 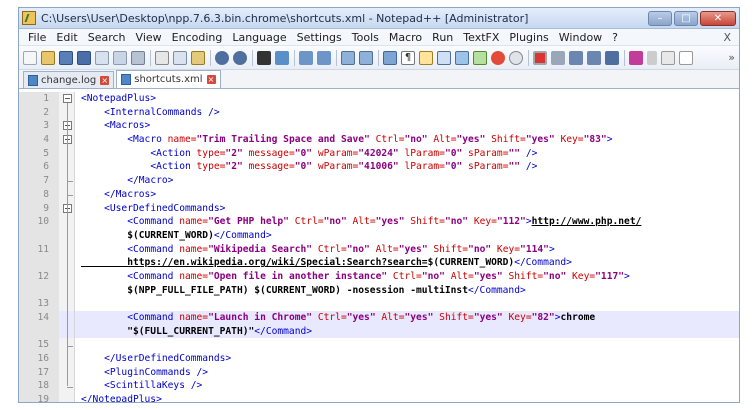 What do you see at coordinates (731, 57) in the screenshot?
I see `toolbar-overflow-button: »` at bounding box center [731, 57].